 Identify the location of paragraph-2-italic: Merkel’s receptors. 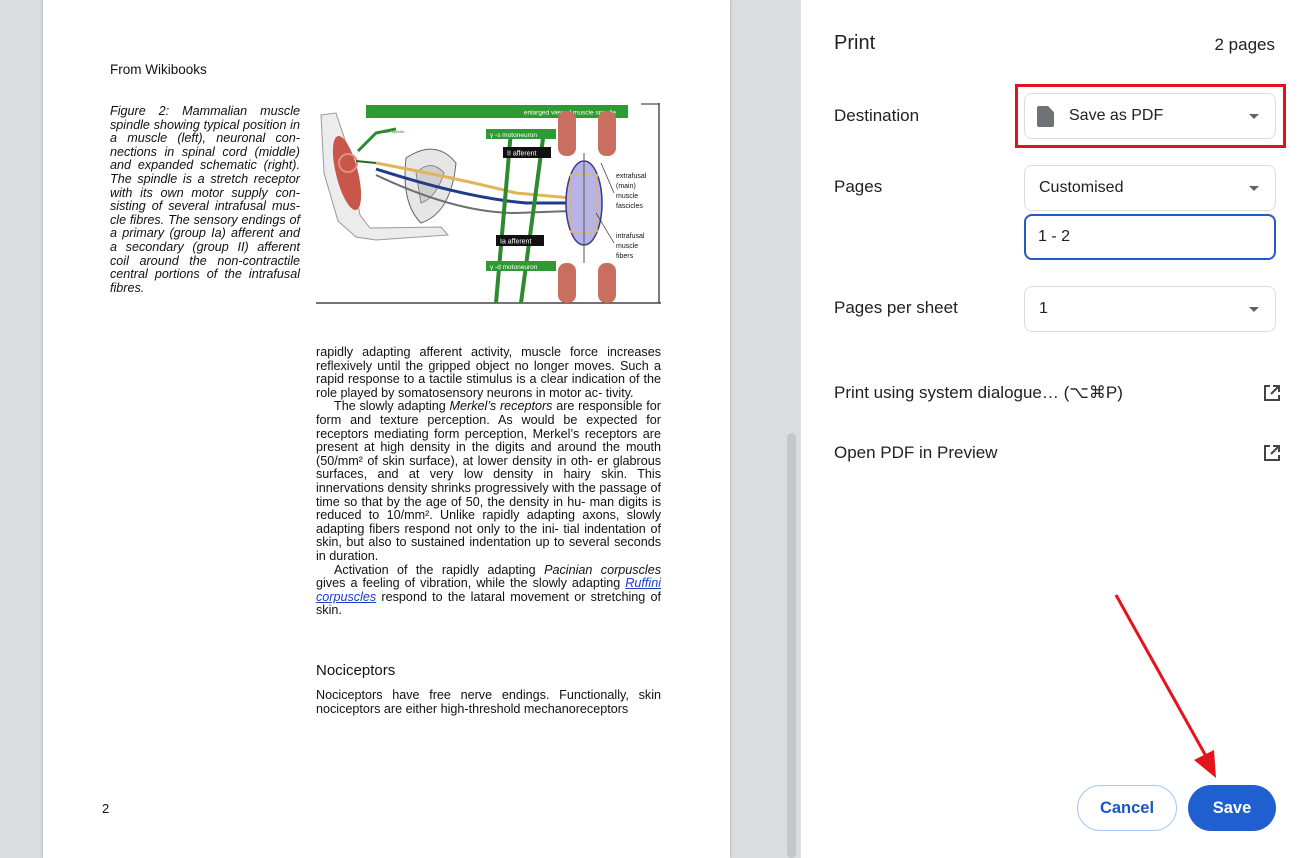
(501, 406).